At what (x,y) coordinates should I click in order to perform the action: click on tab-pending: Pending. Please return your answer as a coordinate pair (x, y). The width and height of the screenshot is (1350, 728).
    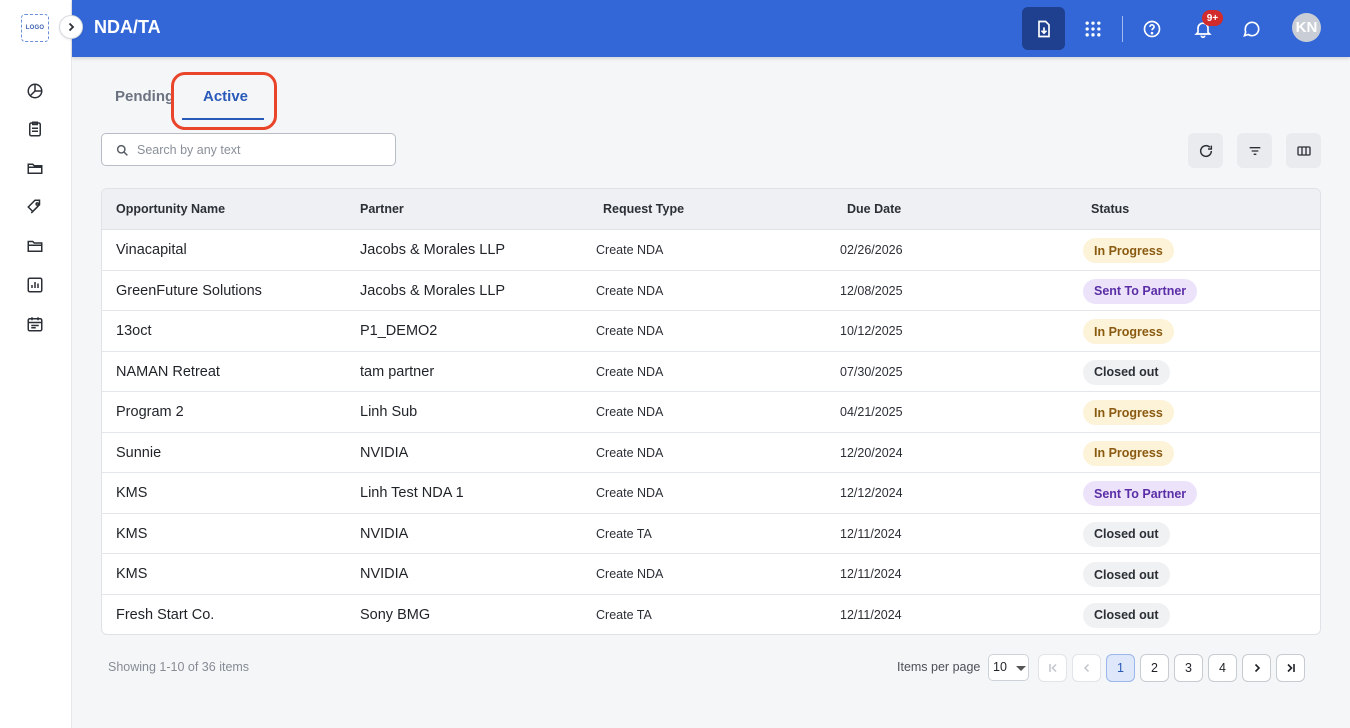
    Looking at the image, I should click on (144, 96).